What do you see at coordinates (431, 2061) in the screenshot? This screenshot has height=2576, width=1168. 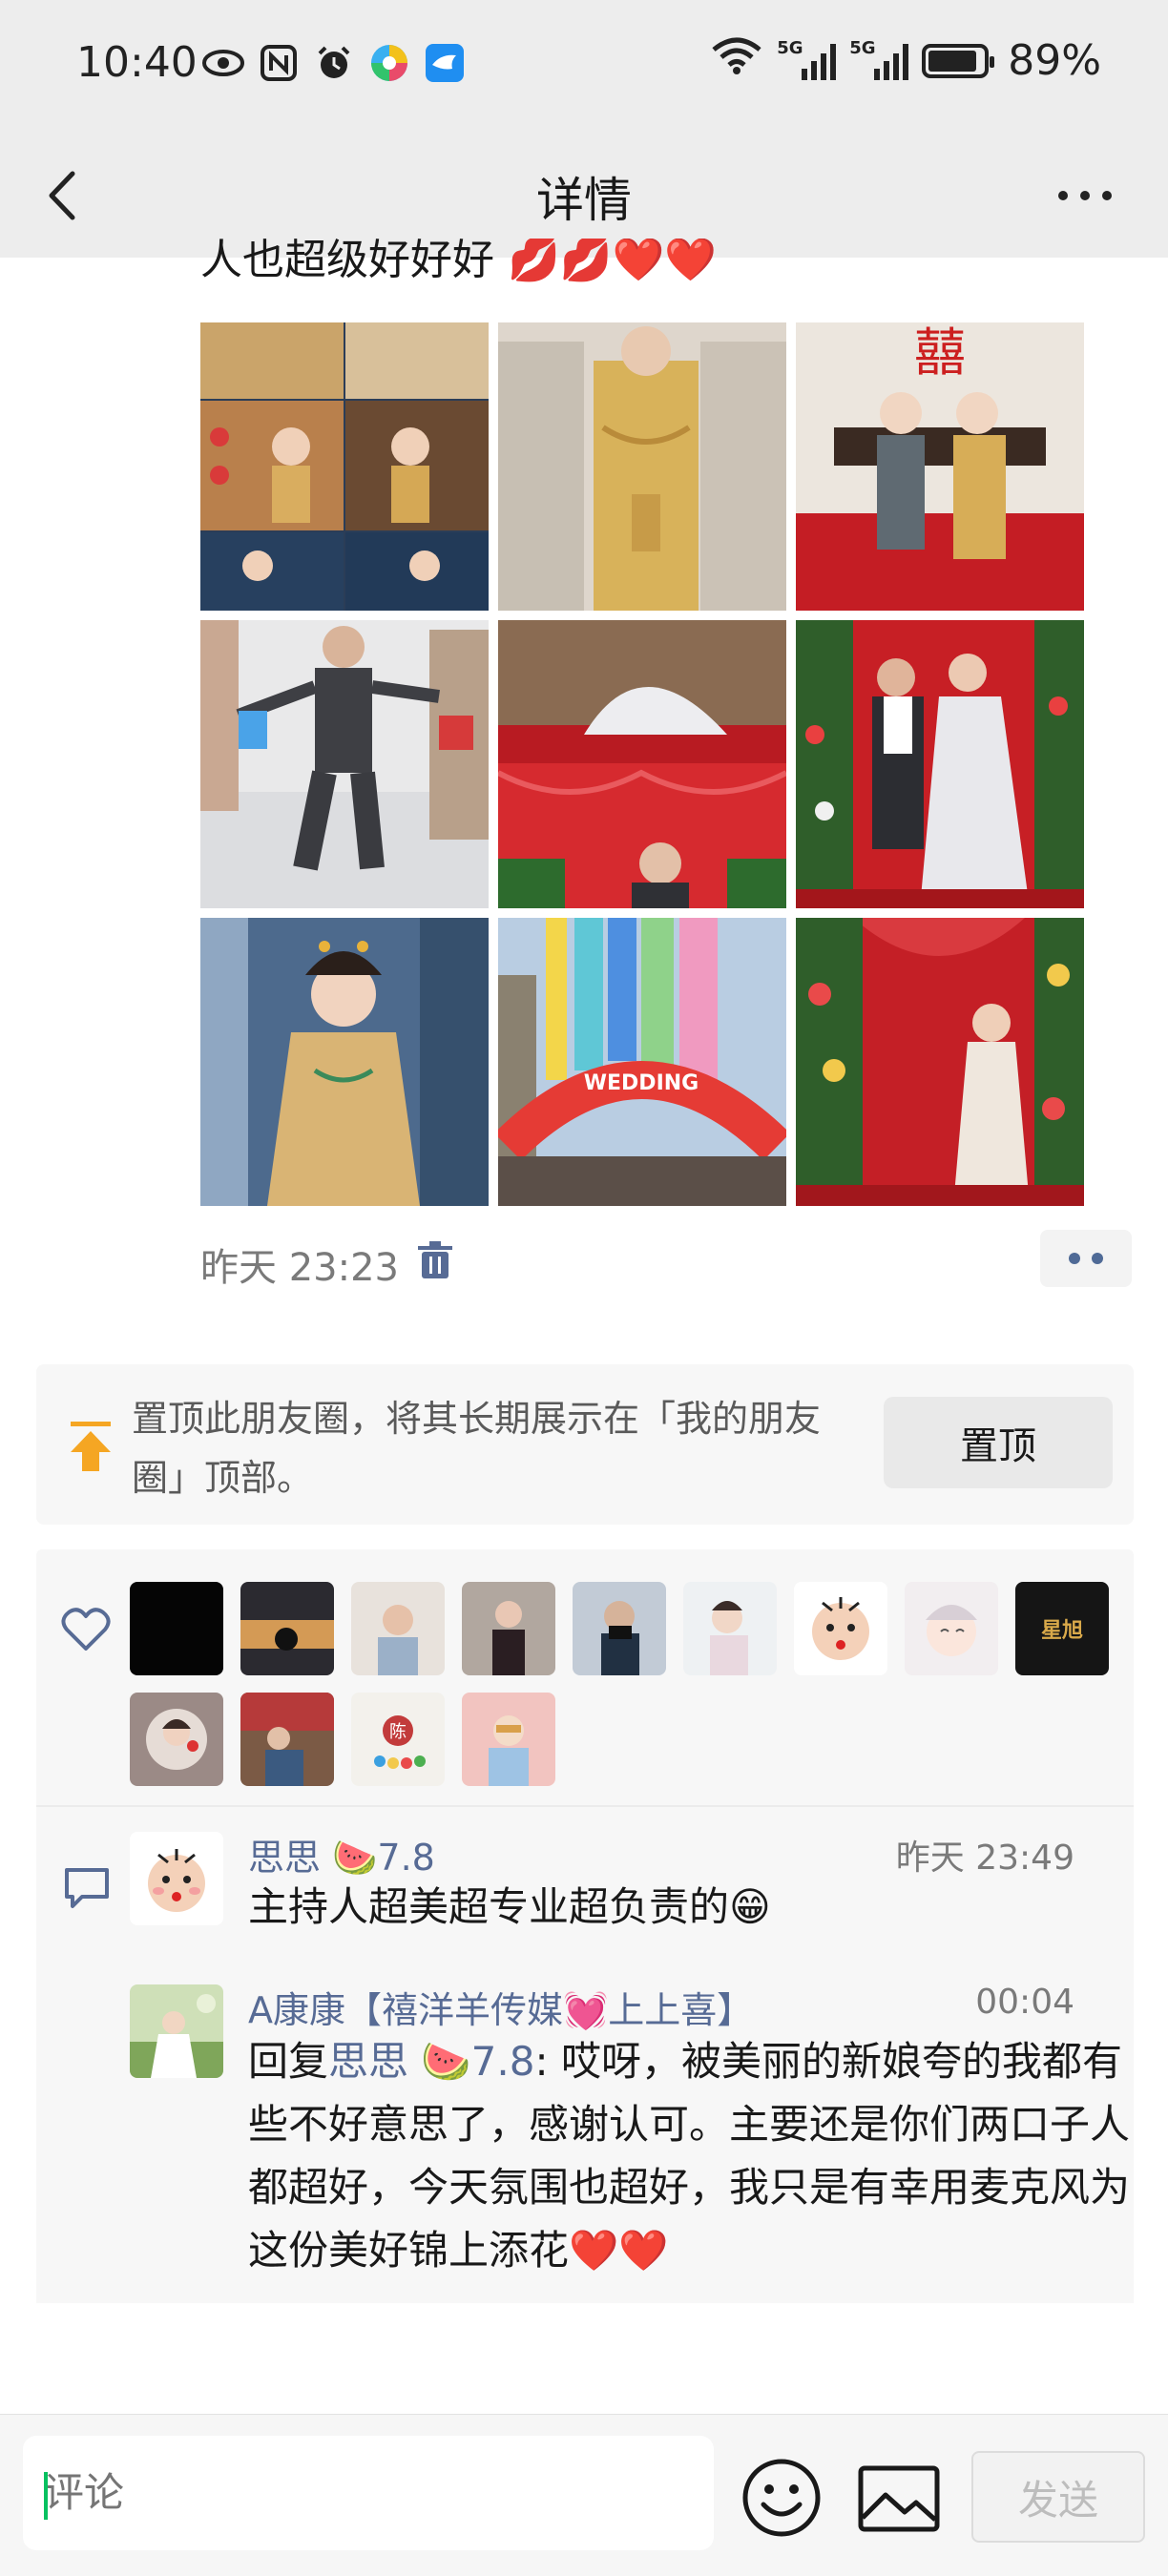 I see `reply-to-user: 思思 🍉7.8` at bounding box center [431, 2061].